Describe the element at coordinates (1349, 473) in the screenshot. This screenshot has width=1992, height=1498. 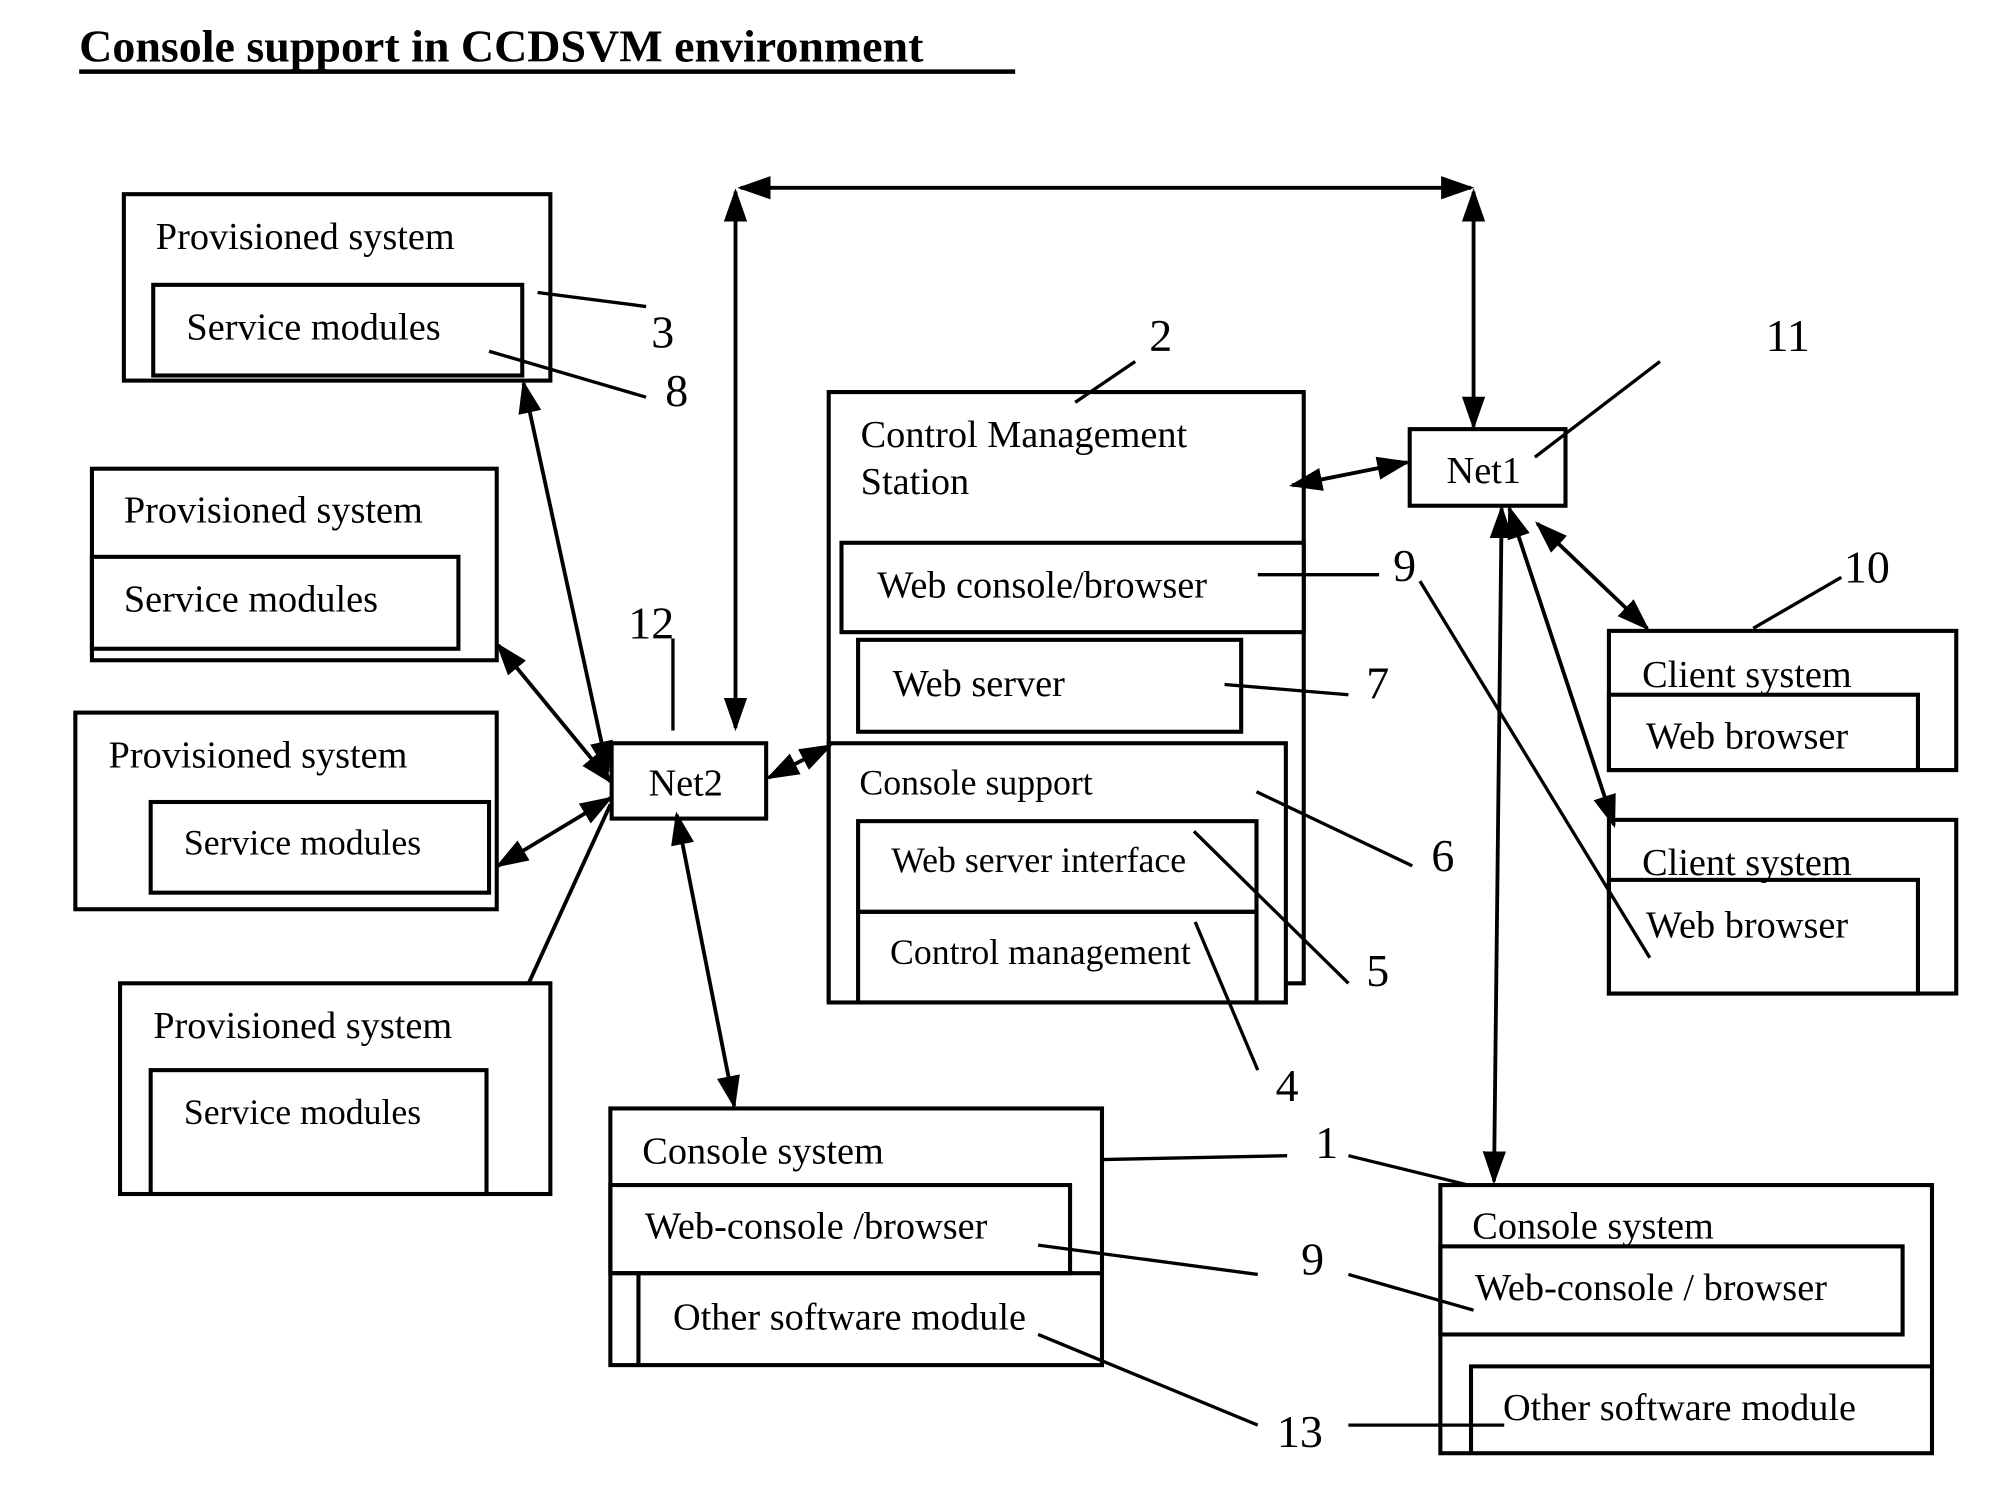
I see `cms-net1-arrow` at that location.